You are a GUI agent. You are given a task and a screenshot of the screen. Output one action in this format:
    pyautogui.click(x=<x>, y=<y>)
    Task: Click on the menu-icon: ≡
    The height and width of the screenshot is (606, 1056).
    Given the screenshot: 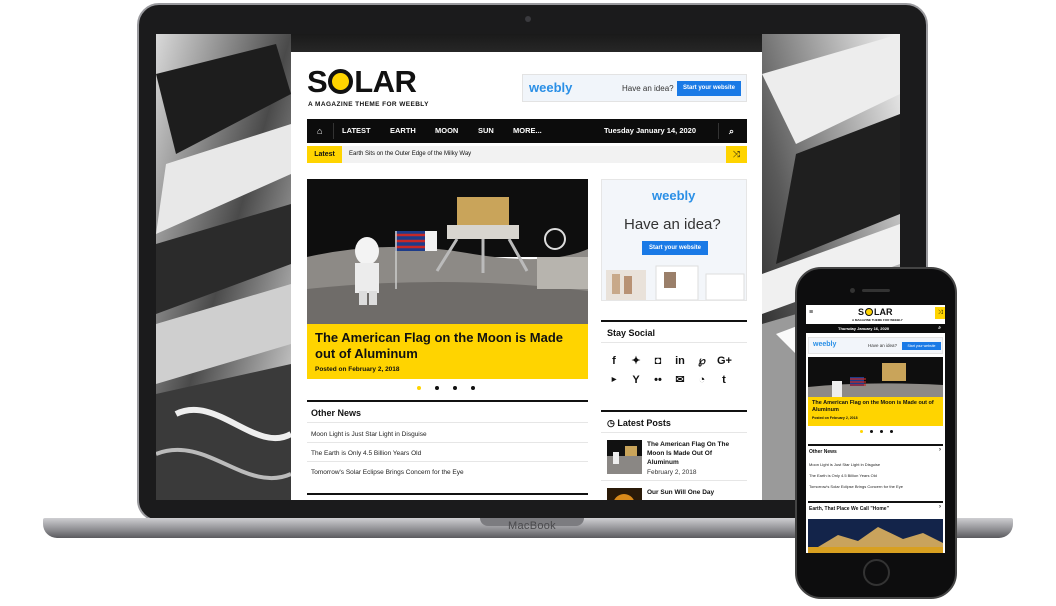 What is the action you would take?
    pyautogui.click(x=811, y=312)
    